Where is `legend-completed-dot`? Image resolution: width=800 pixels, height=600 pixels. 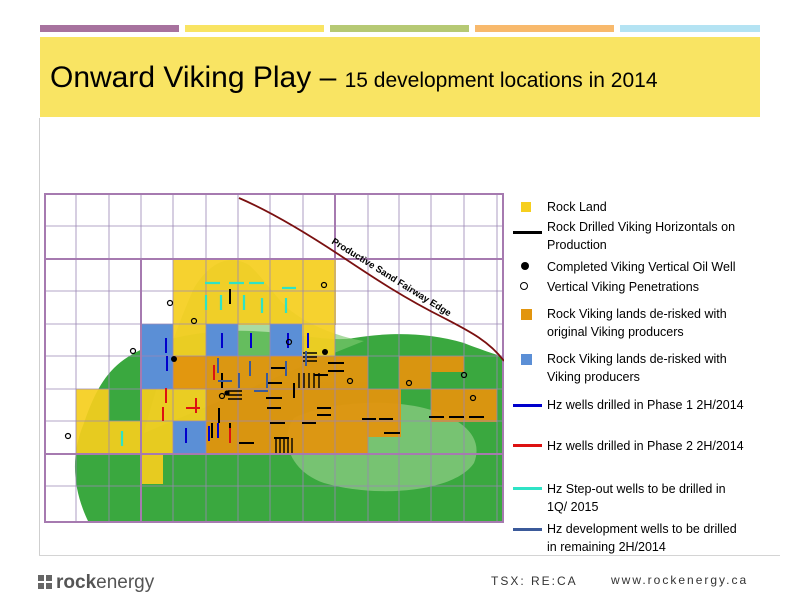 legend-completed-dot is located at coordinates (525, 266).